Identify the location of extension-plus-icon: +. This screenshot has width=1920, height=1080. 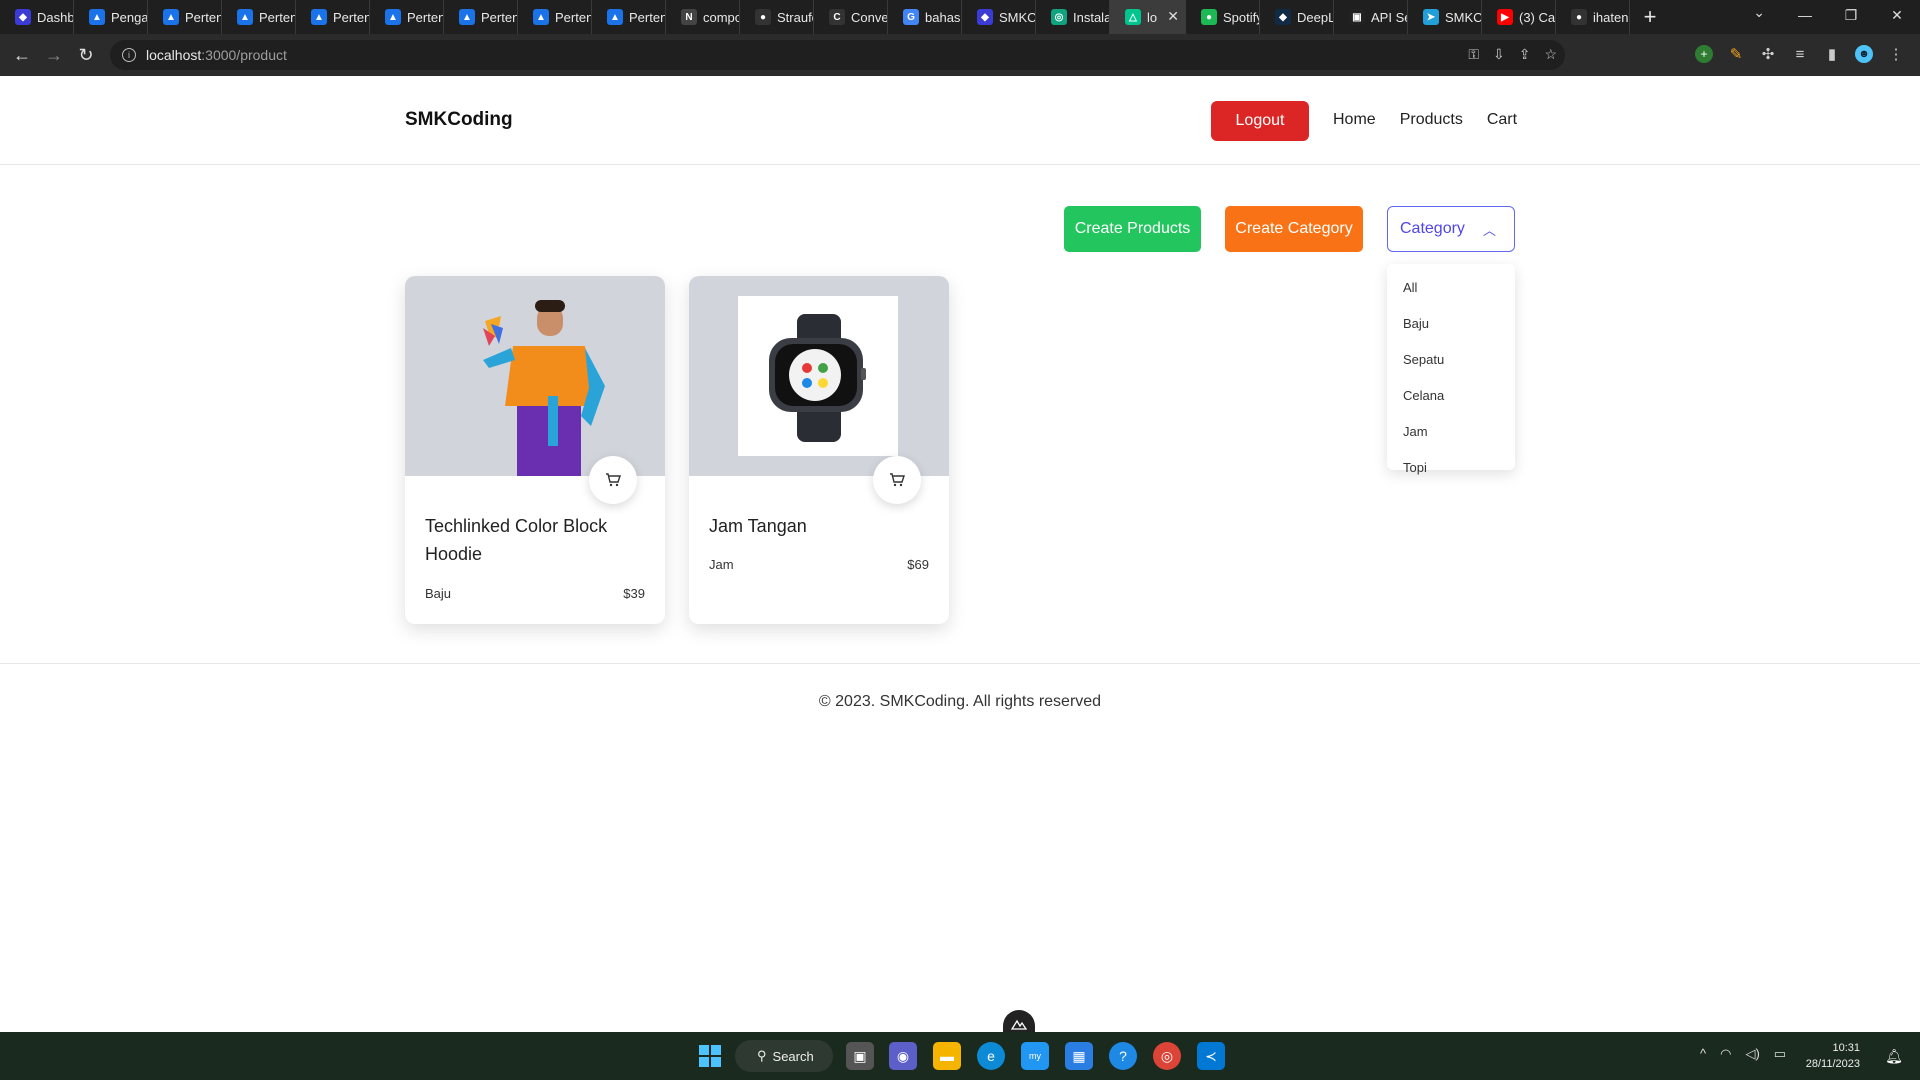
(1704, 54).